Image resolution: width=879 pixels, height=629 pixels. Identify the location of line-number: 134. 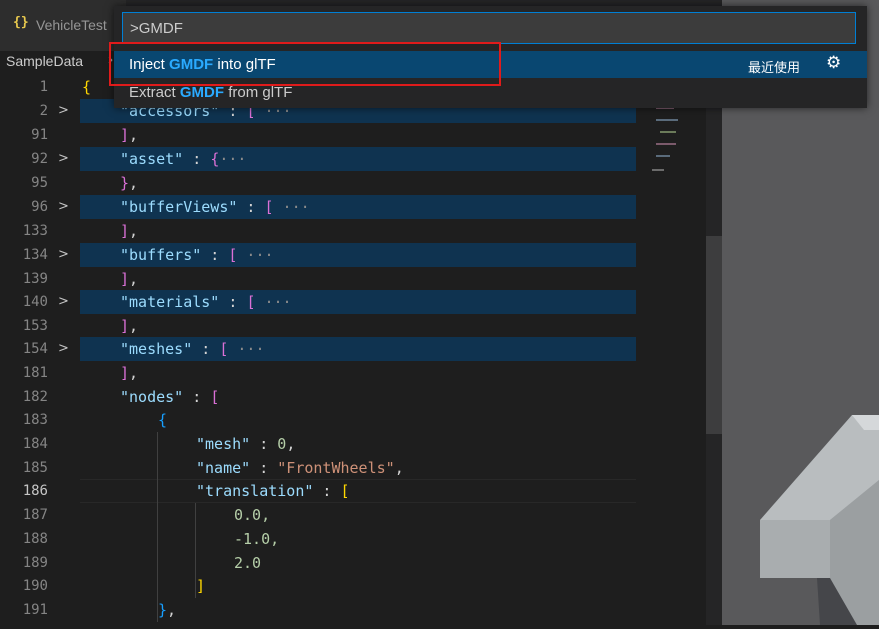
(35, 255).